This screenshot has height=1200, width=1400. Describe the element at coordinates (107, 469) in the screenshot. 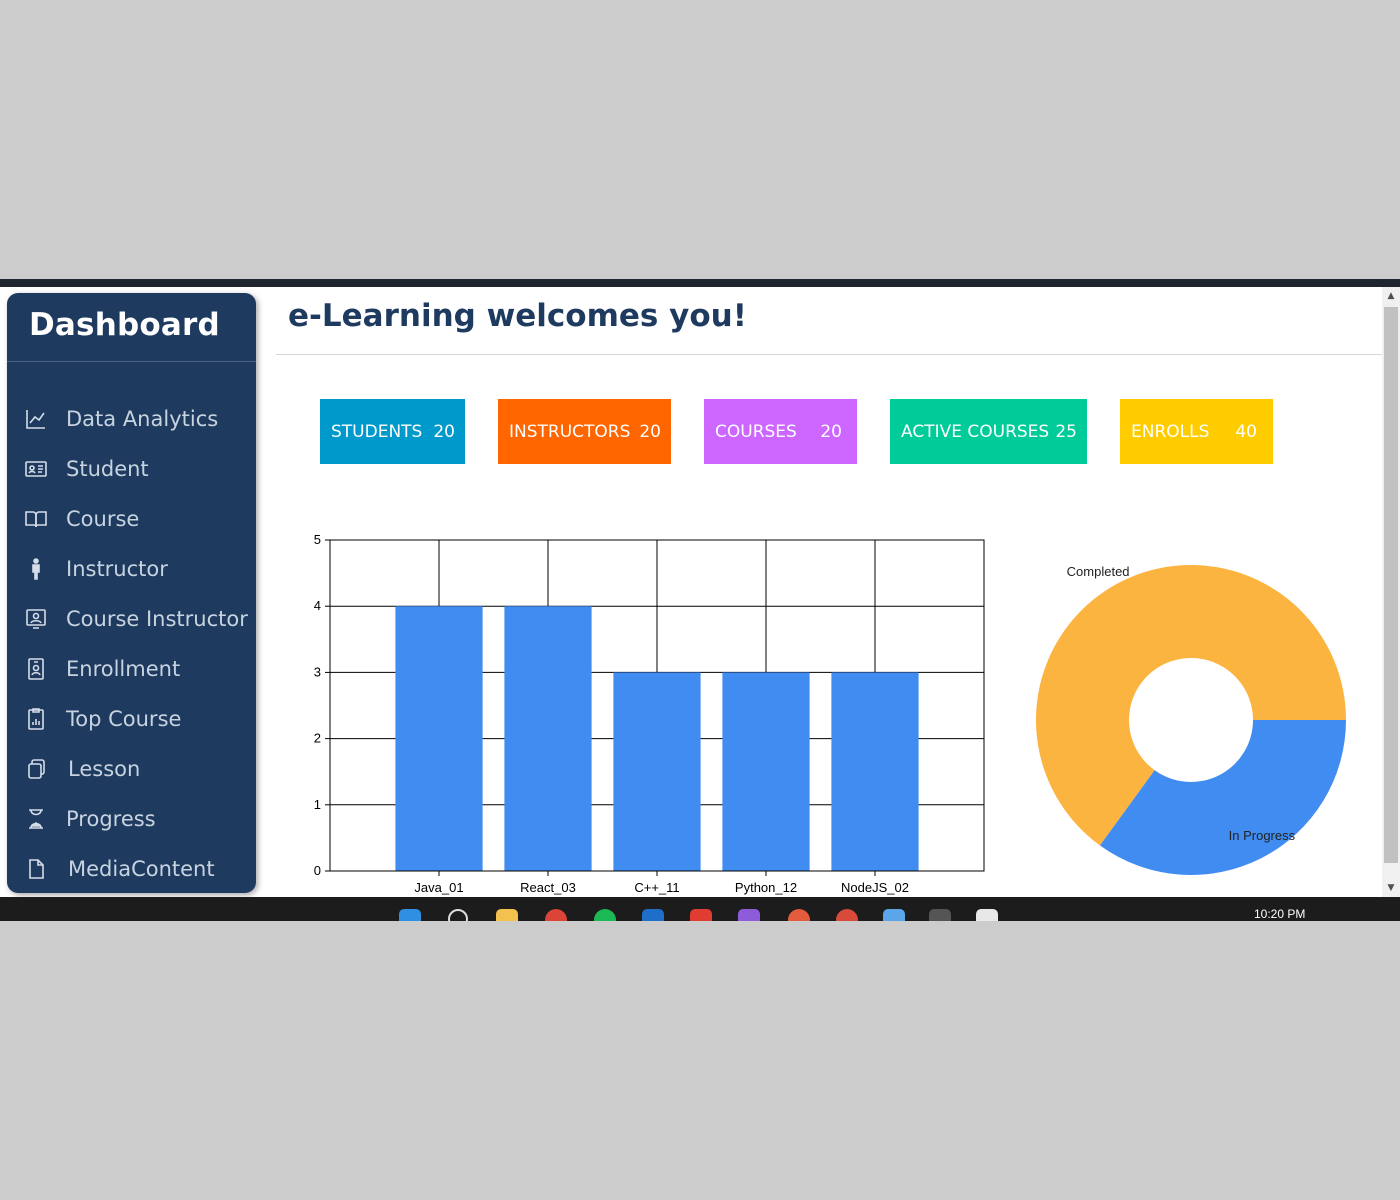

I see `sidebar-item-label: Student` at that location.